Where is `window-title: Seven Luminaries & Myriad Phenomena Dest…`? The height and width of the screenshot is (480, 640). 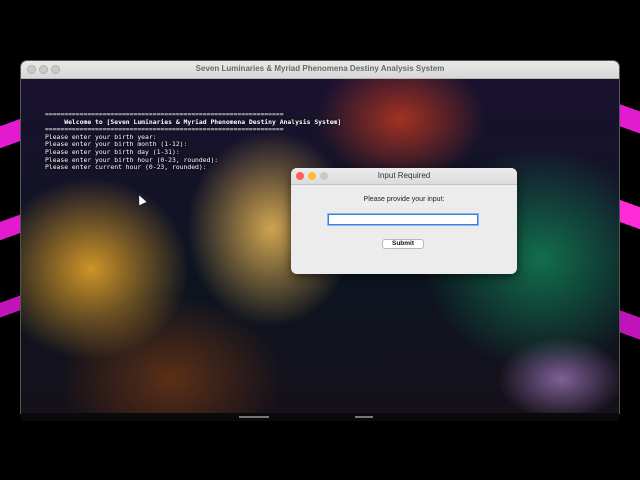
window-title: Seven Luminaries & Myriad Phenomena Dest… is located at coordinates (320, 68).